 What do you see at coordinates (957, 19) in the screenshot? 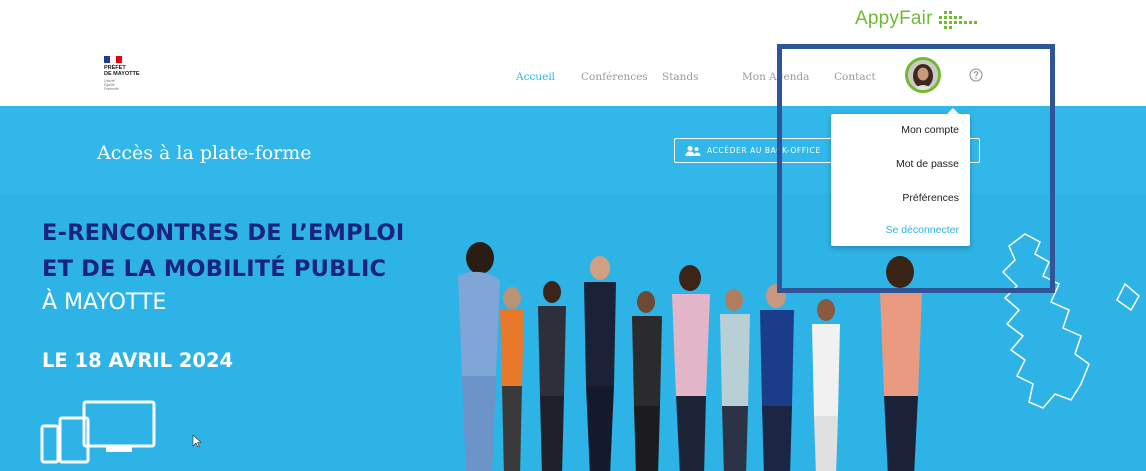
I see `appyfair-logo-icon` at bounding box center [957, 19].